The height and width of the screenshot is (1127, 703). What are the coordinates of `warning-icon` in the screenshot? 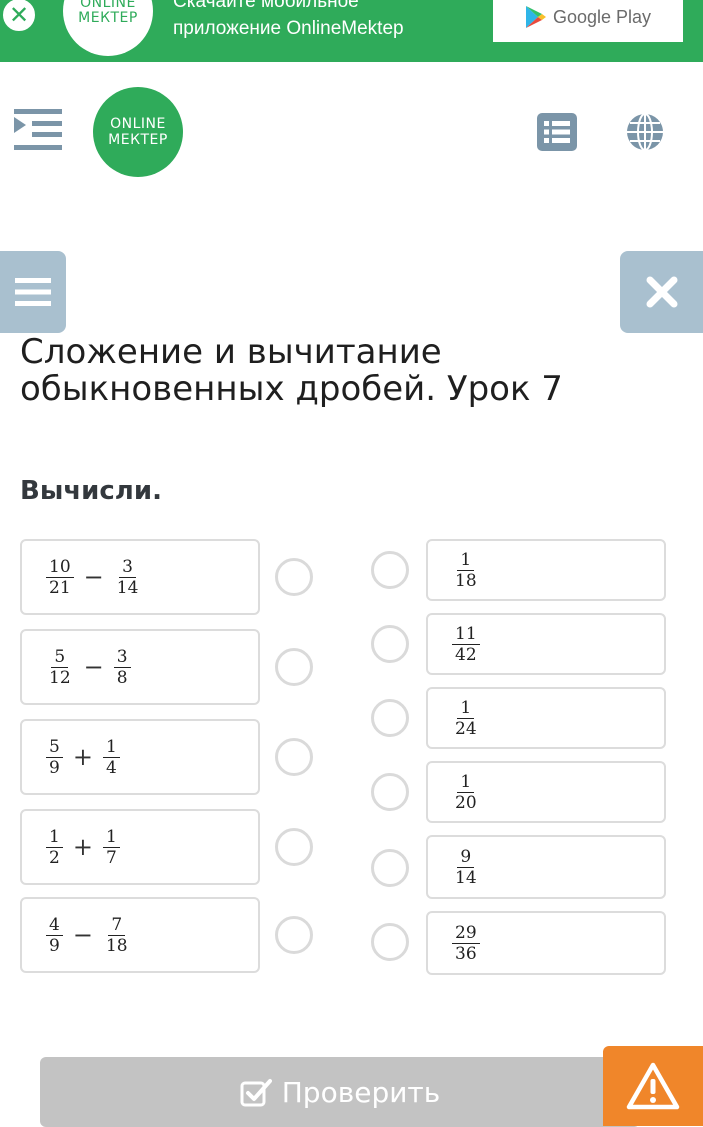 It's located at (653, 1086).